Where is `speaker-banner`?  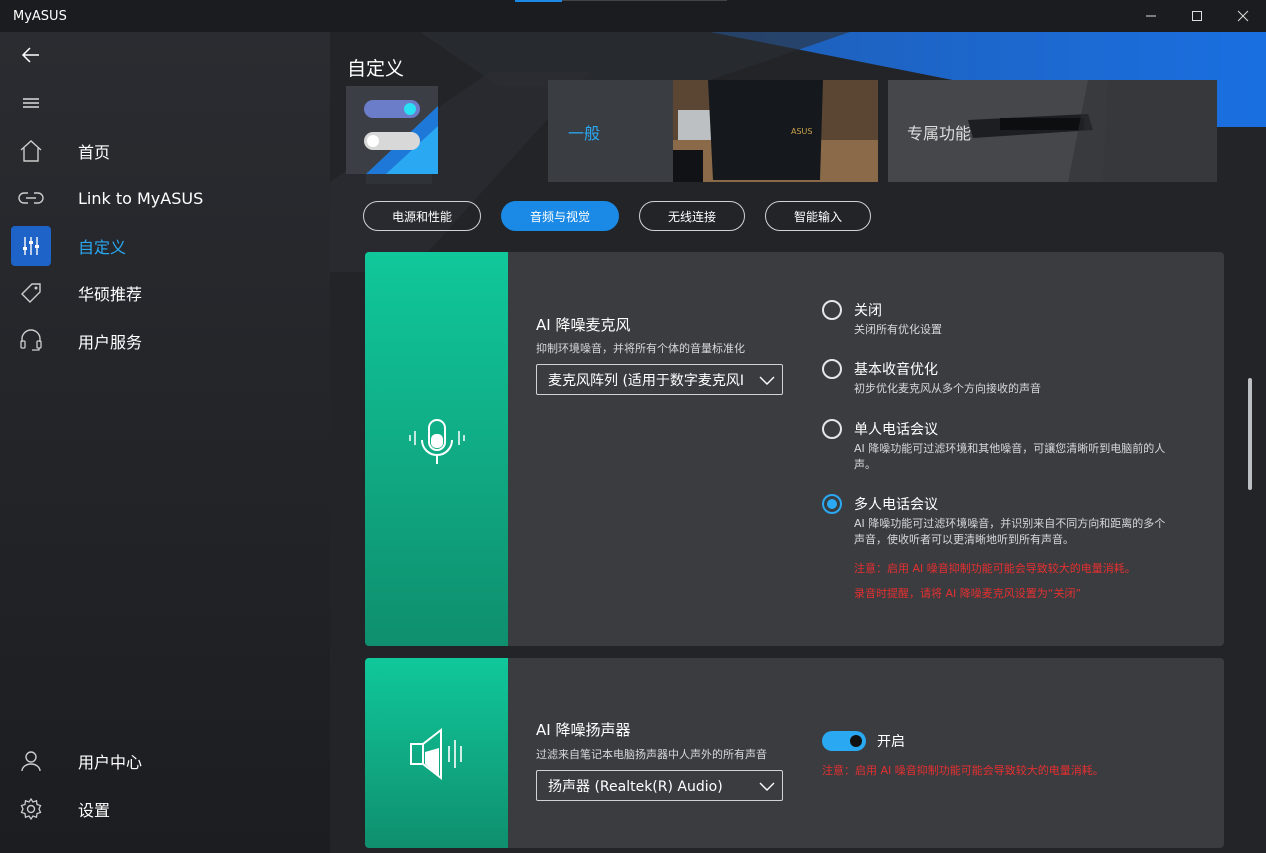
speaker-banner is located at coordinates (436, 753).